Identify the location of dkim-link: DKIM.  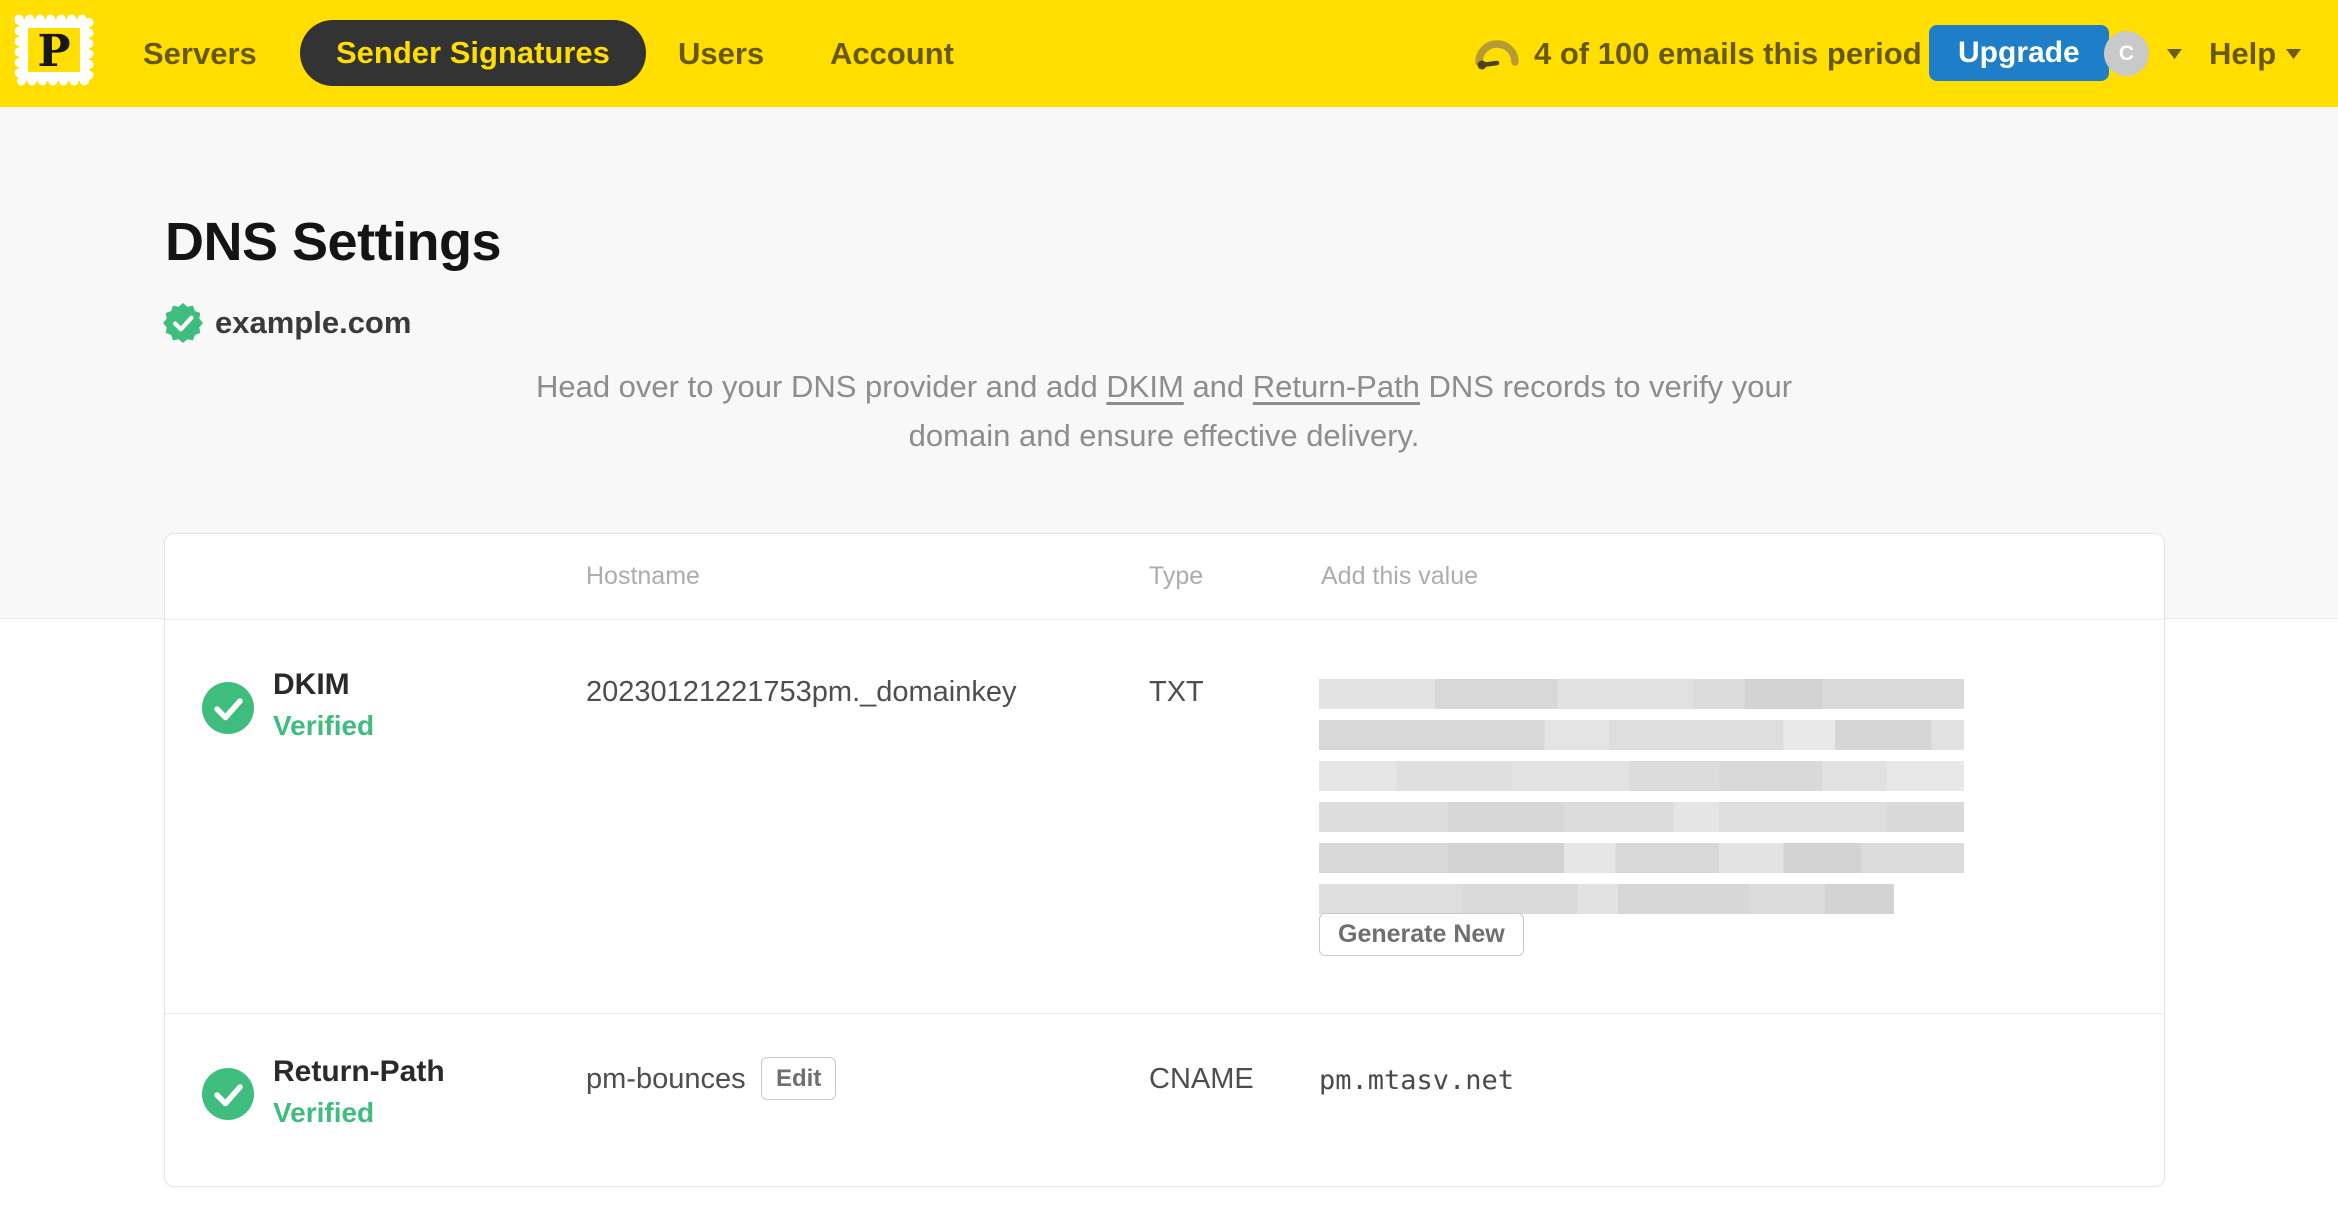
(1145, 386).